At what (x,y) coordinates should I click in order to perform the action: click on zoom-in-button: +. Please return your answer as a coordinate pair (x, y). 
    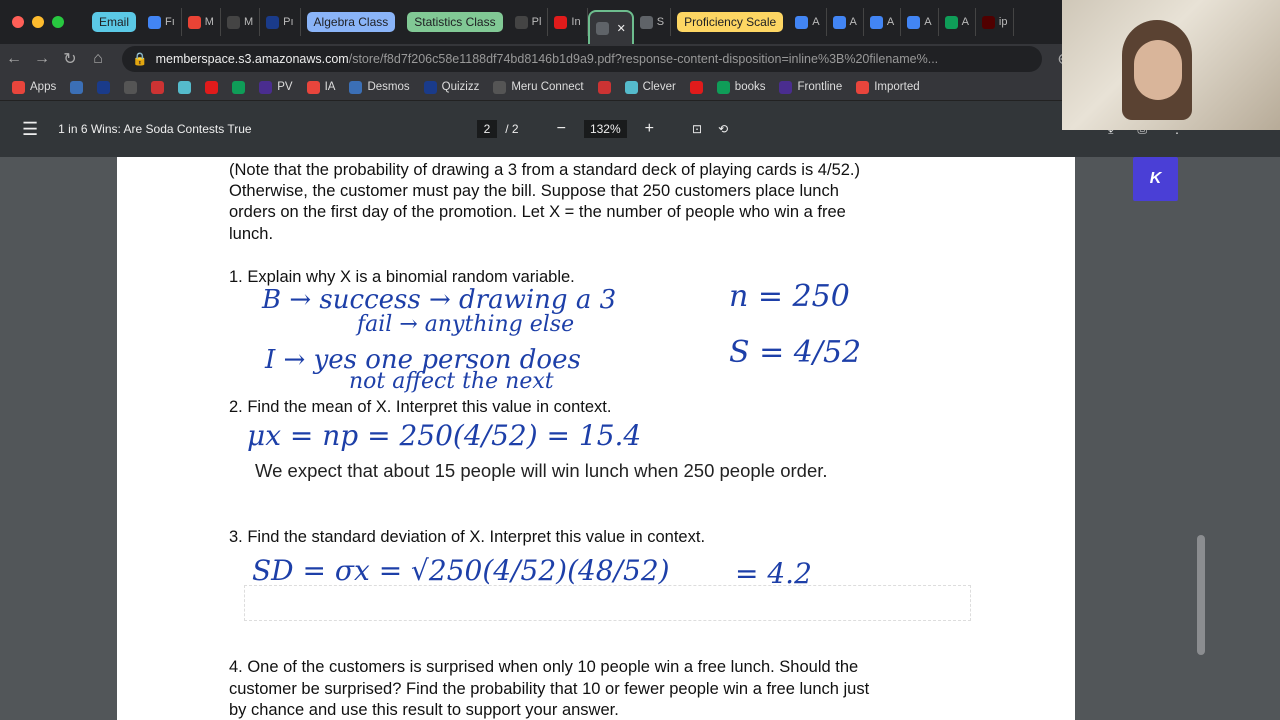
    Looking at the image, I should click on (649, 129).